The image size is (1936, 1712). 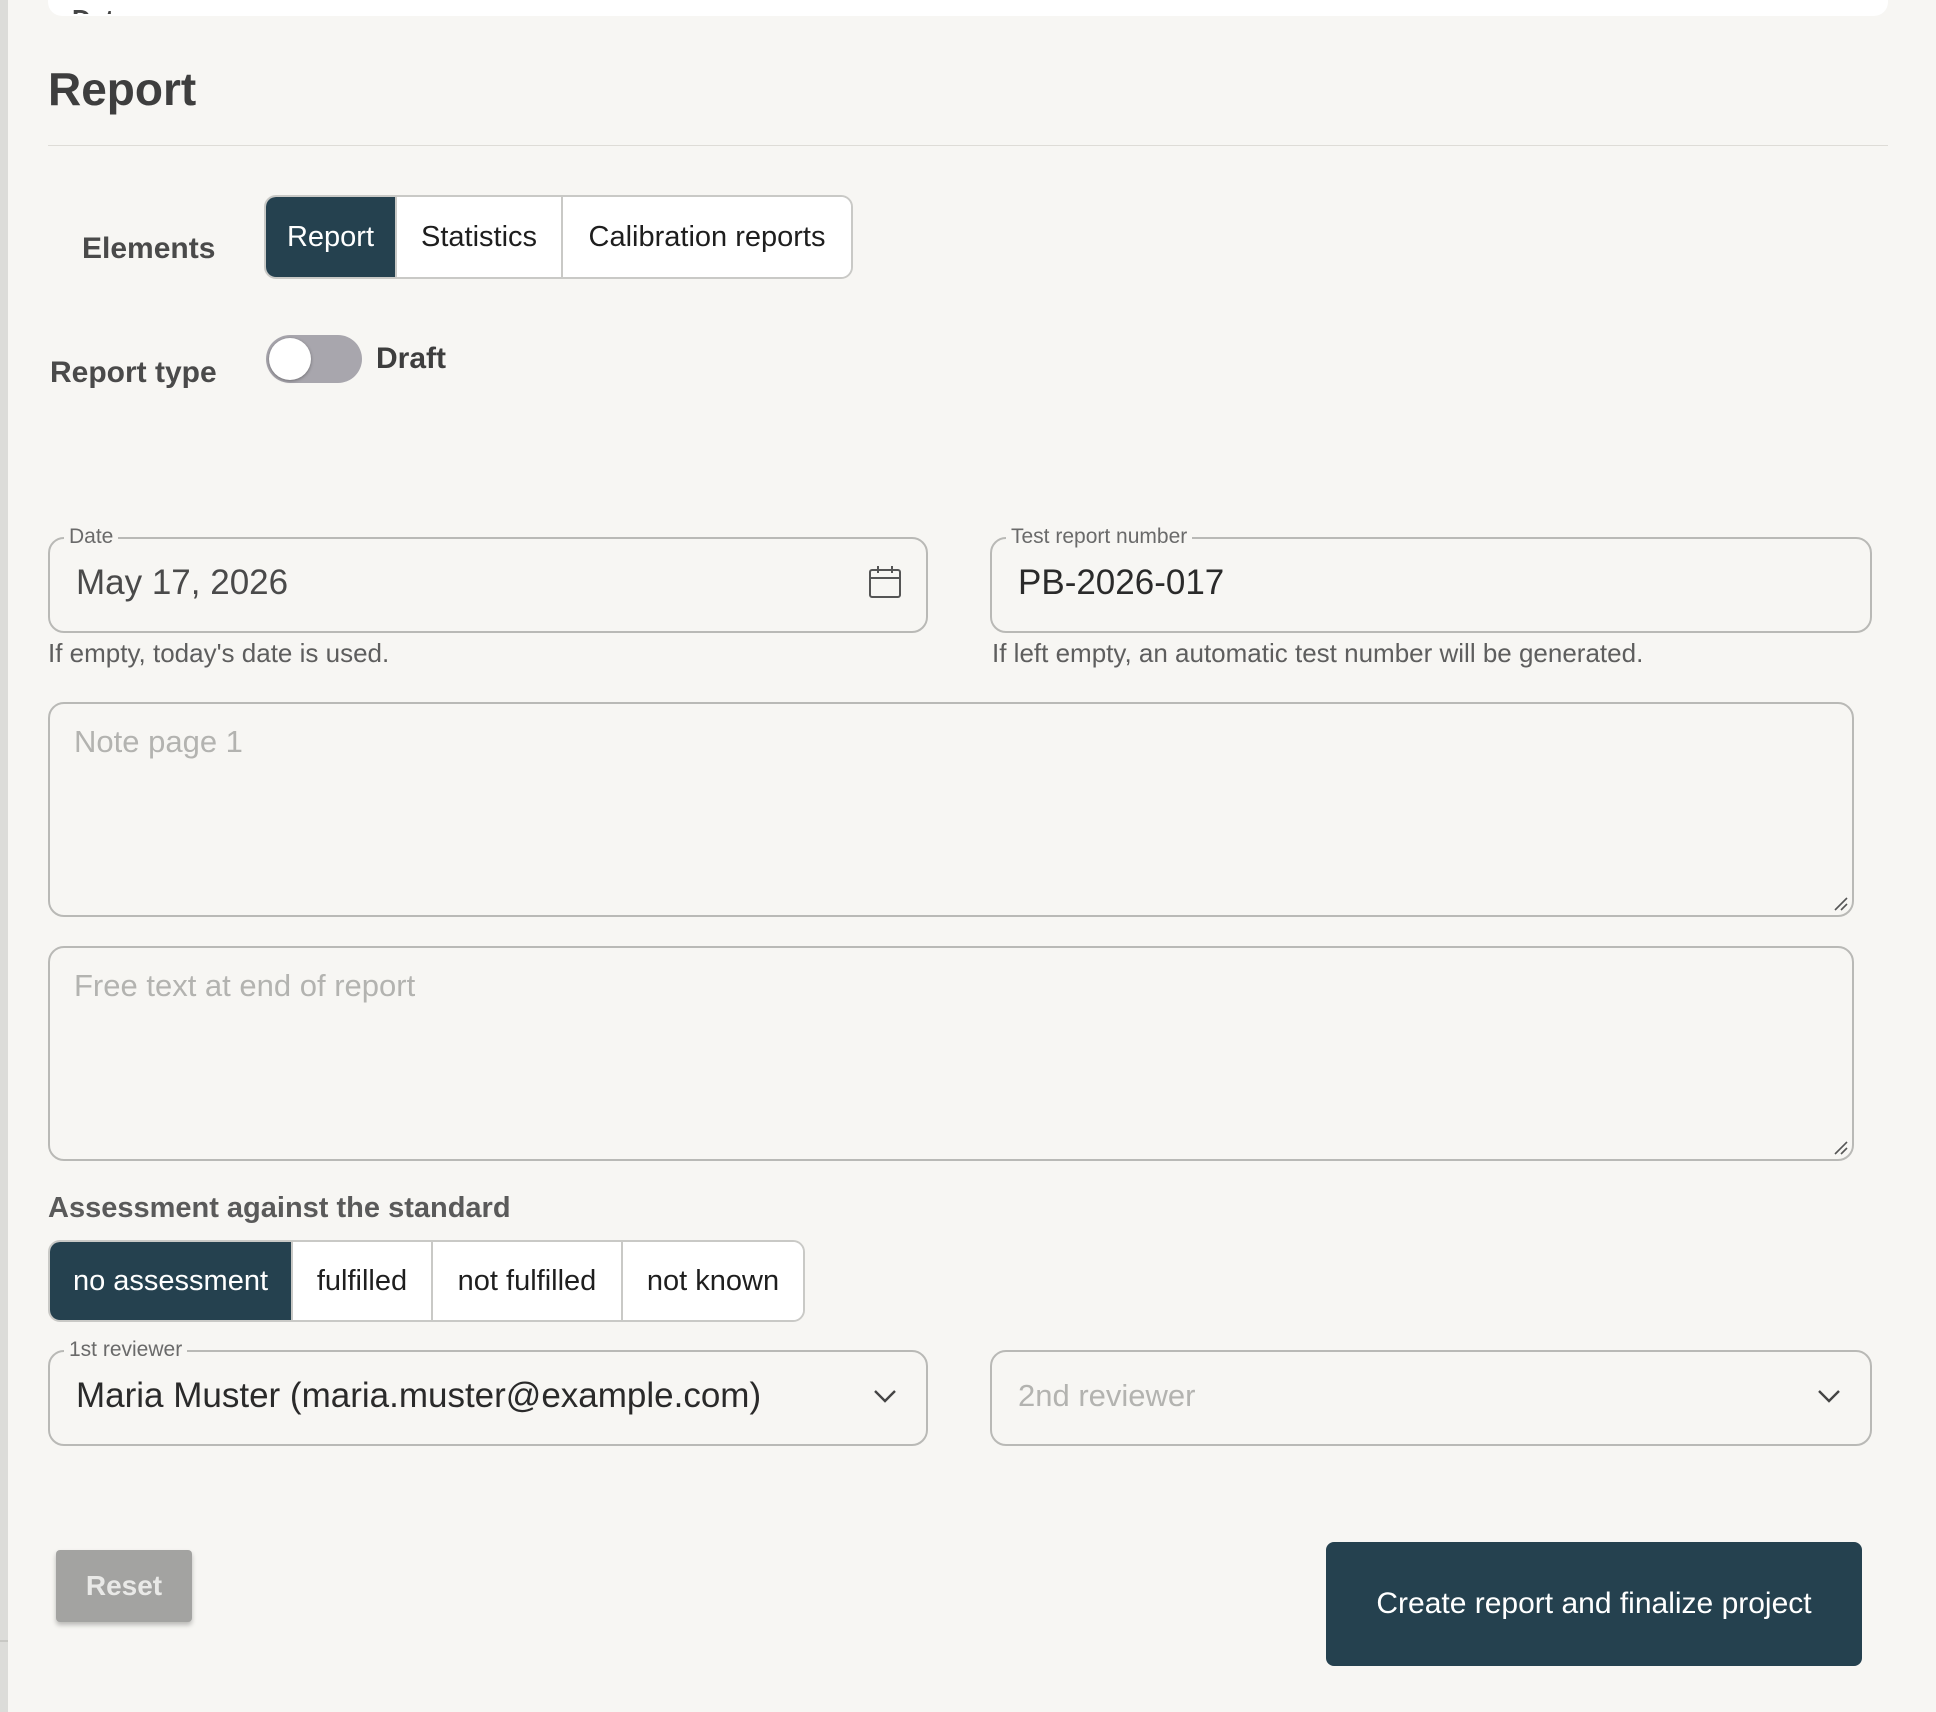 I want to click on previous-section-card: Data, so click(x=968, y=8).